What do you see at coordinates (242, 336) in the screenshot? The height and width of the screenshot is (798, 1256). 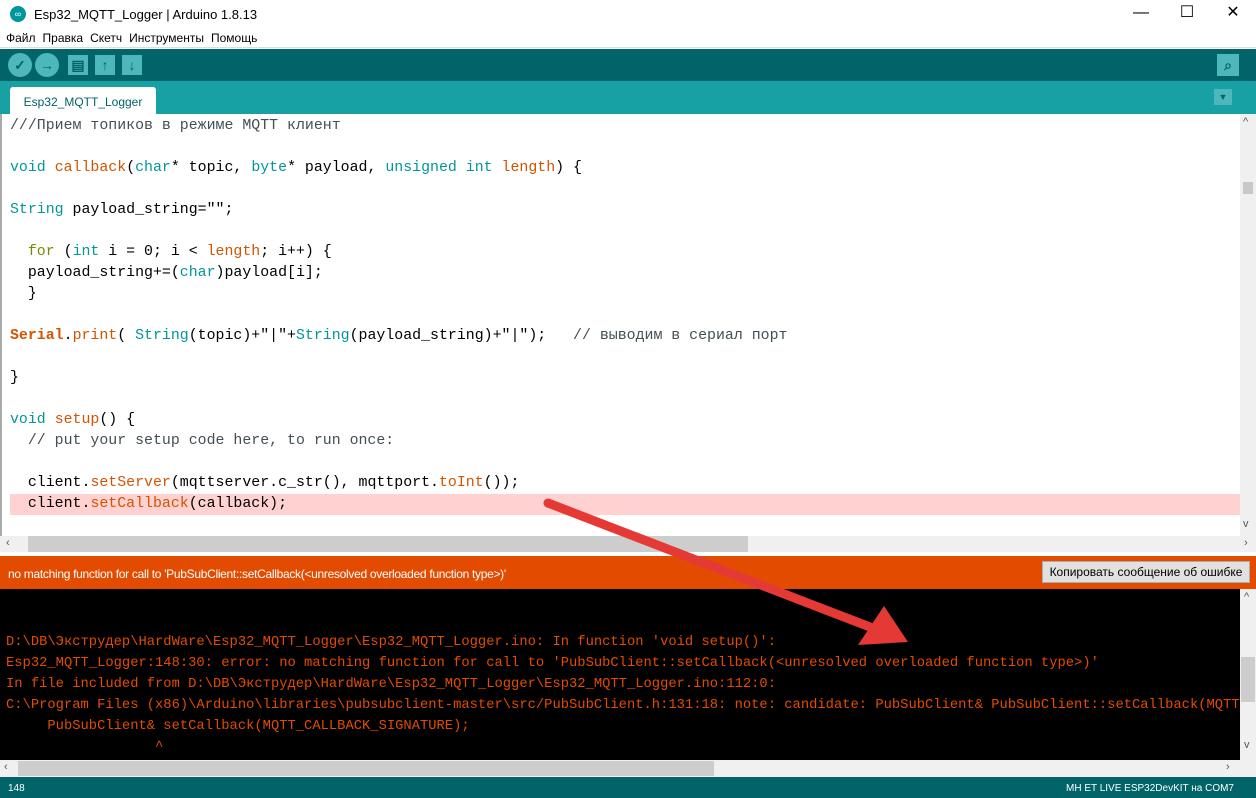 I see `code-token: (topic)+"|"+` at bounding box center [242, 336].